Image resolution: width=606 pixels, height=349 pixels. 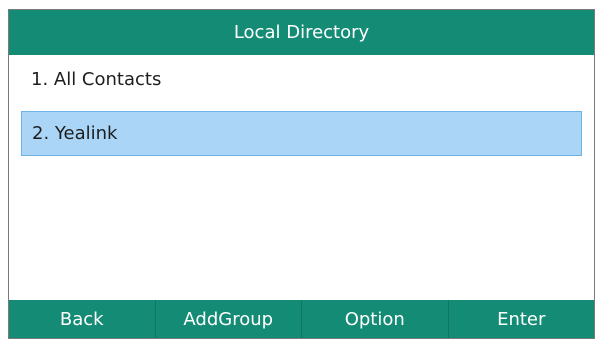 I want to click on enter-softkey: Enter, so click(x=521, y=319).